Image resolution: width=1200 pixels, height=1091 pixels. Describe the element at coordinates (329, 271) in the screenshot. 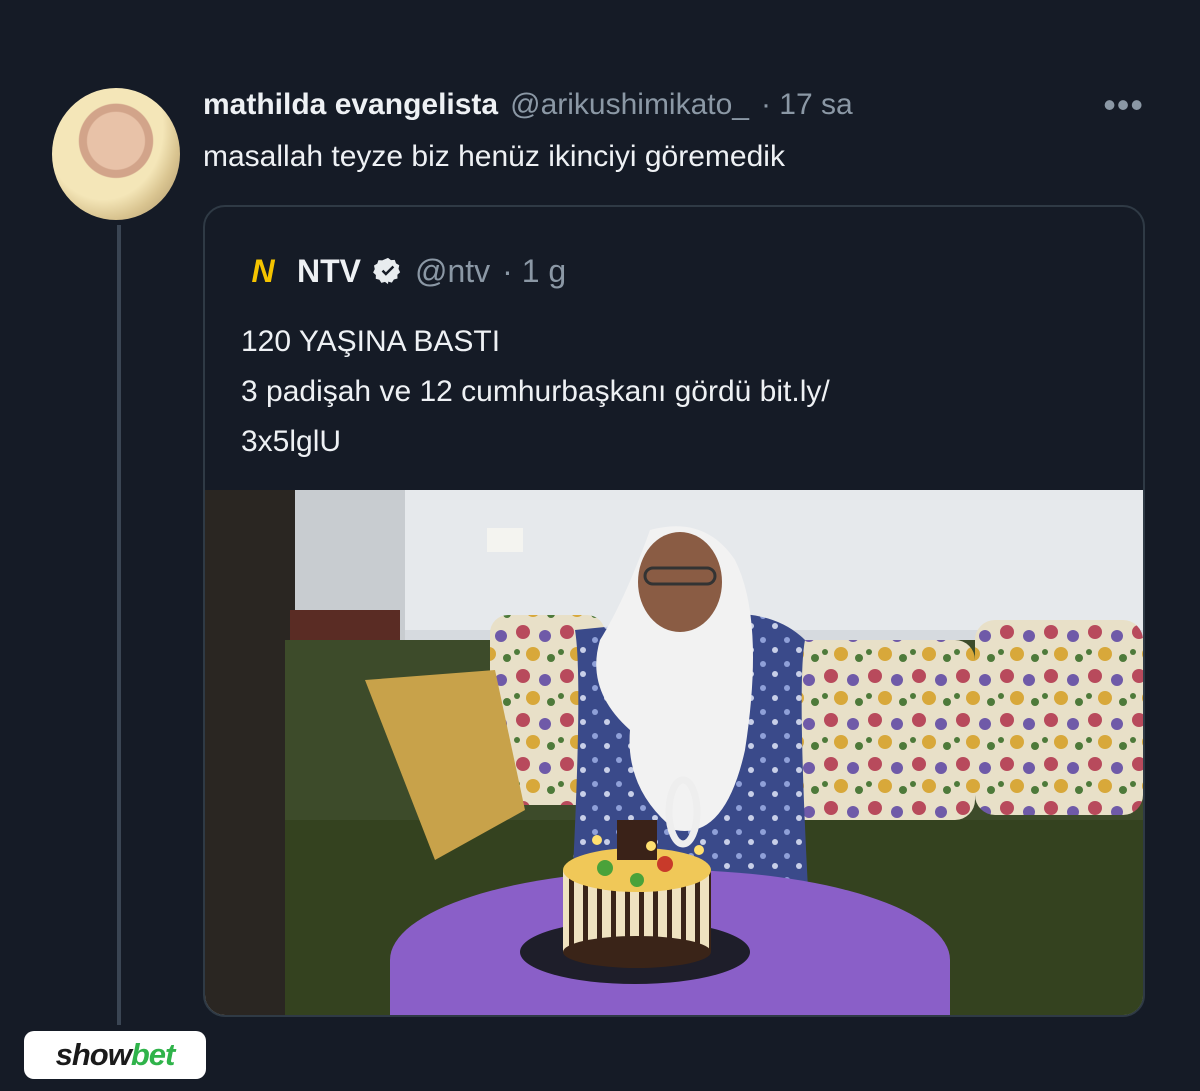

I see `quoted-author-name: NTV` at that location.